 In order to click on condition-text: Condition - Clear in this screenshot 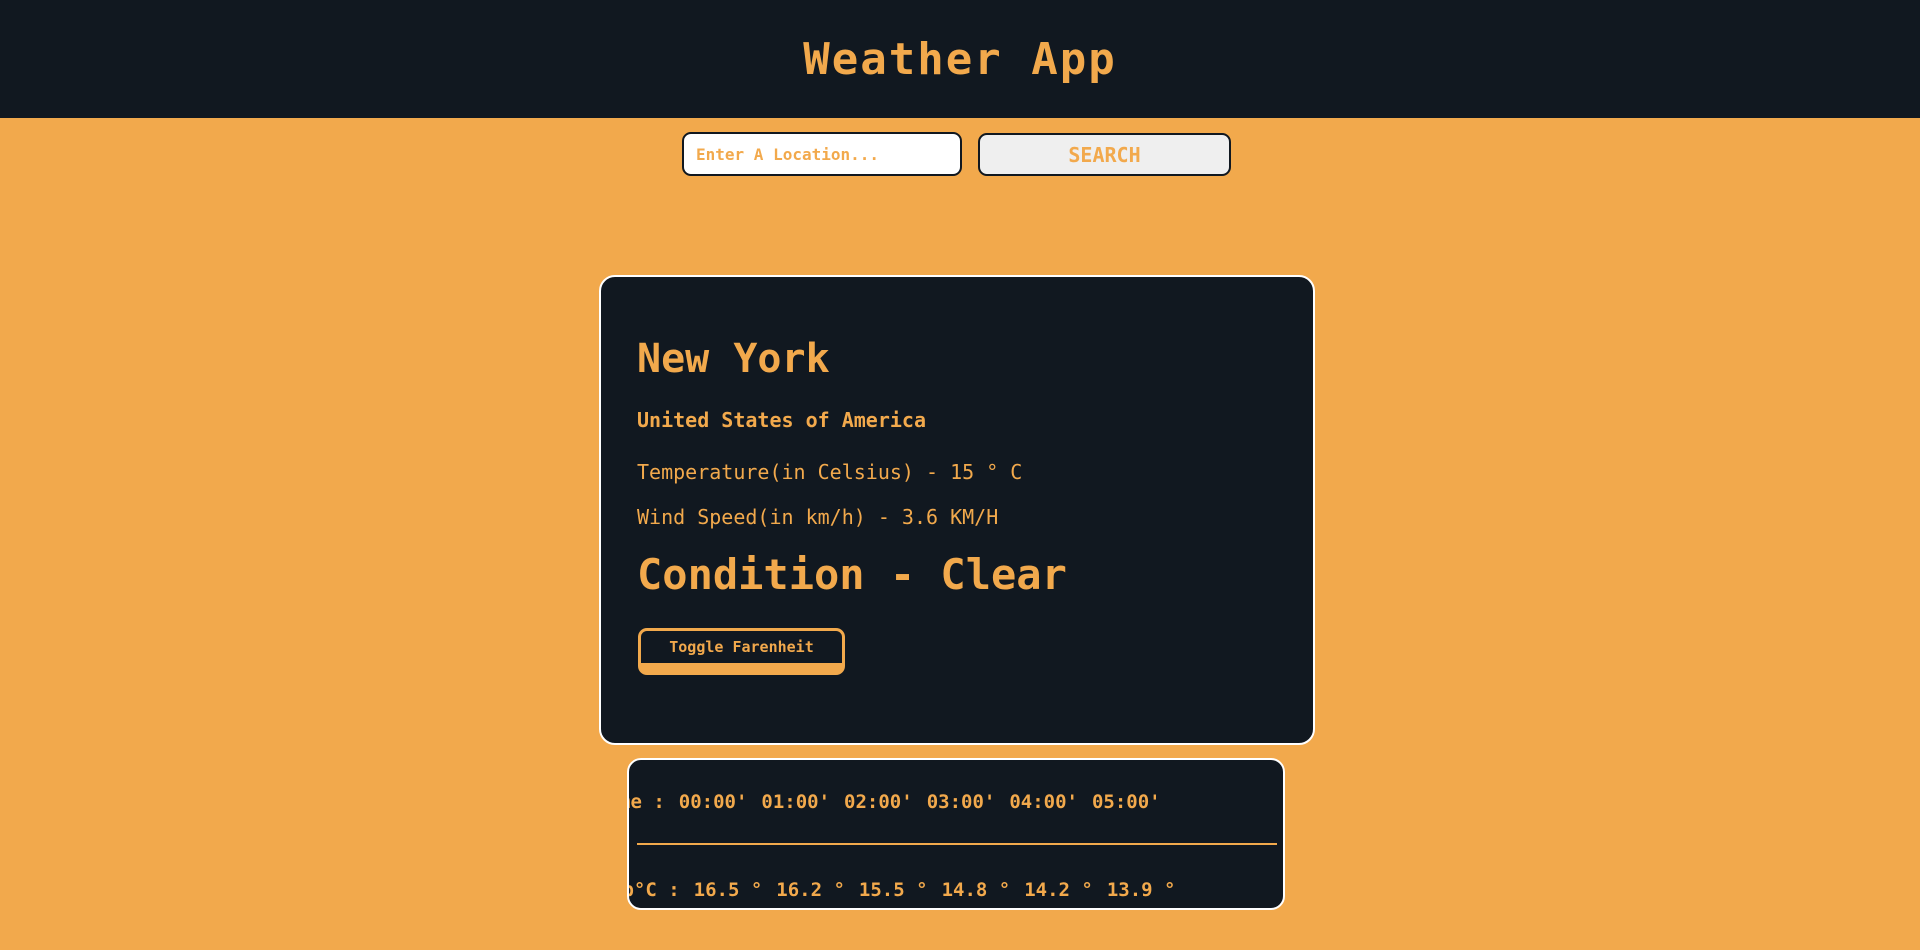, I will do `click(852, 574)`.